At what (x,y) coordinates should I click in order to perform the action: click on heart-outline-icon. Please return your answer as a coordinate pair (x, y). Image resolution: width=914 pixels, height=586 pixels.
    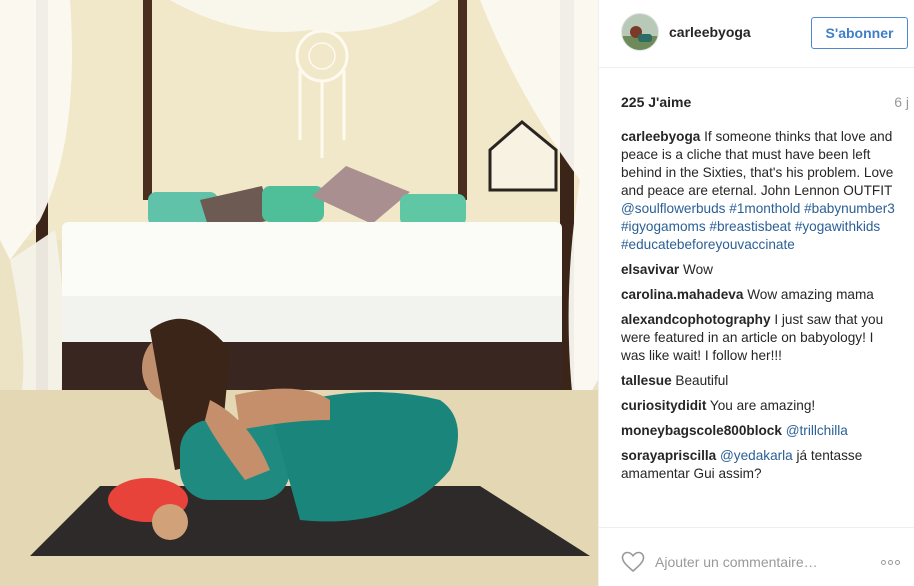
    Looking at the image, I should click on (633, 562).